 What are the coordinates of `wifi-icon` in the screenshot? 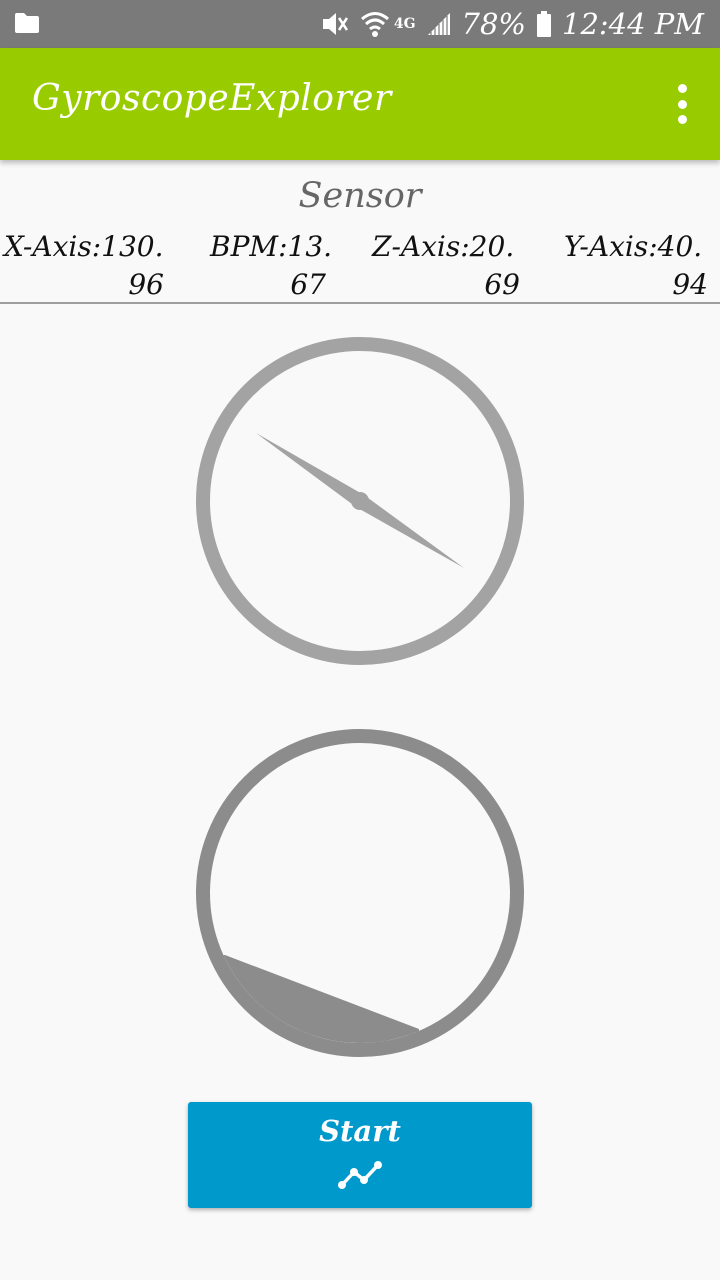 It's located at (374, 24).